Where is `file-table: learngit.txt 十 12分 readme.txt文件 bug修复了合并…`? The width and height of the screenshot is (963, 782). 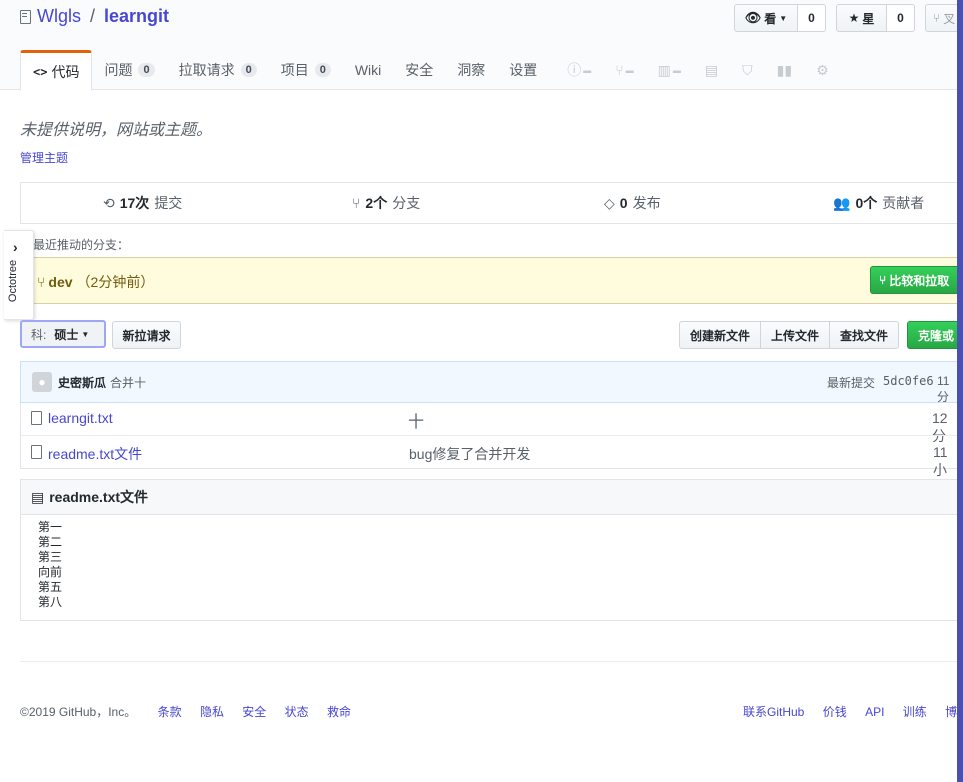 file-table: learngit.txt 十 12分 readme.txt文件 bug修复了合并… is located at coordinates (489, 440).